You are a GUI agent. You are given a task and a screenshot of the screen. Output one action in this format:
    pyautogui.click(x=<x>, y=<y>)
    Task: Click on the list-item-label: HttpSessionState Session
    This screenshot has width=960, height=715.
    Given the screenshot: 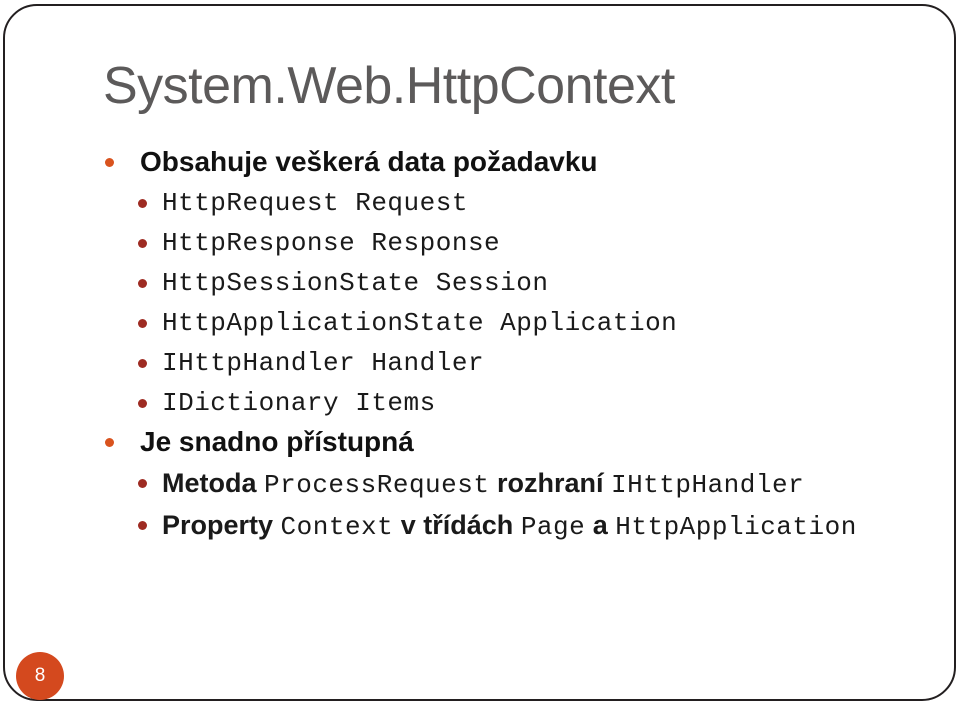 What is the action you would take?
    pyautogui.click(x=355, y=283)
    